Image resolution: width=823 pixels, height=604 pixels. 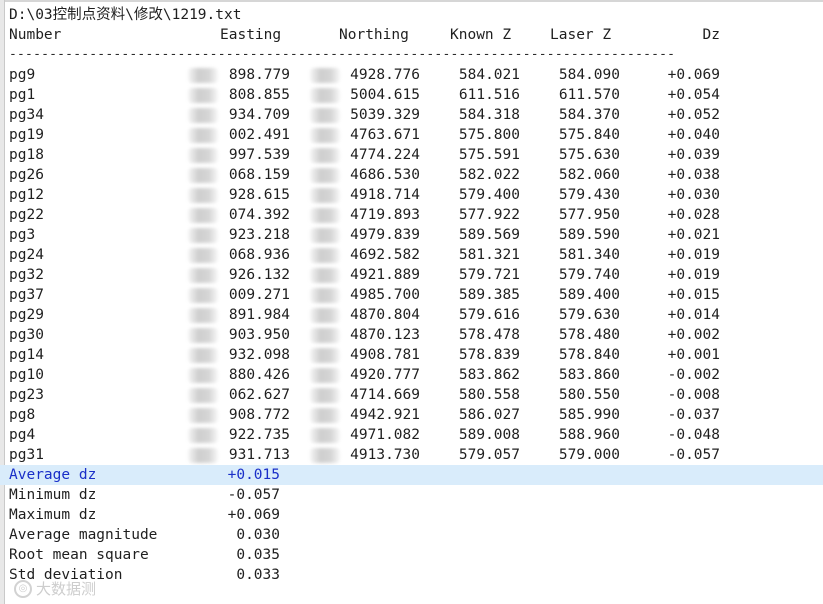 What do you see at coordinates (251, 35) in the screenshot?
I see `header-easting: Easting` at bounding box center [251, 35].